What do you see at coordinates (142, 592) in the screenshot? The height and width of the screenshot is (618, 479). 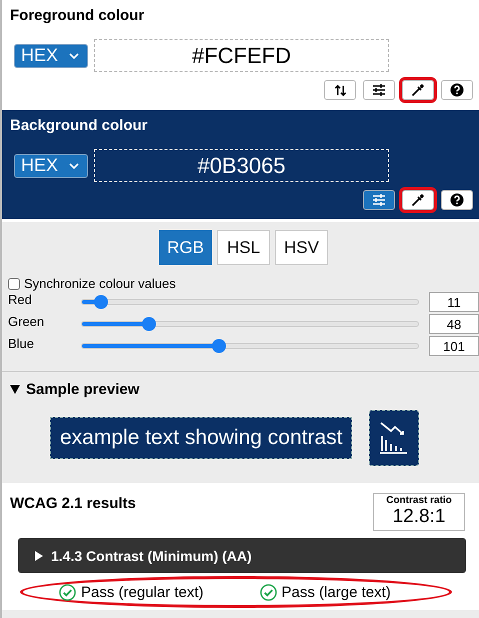 I see `check-result-text: Pass (regular text)` at bounding box center [142, 592].